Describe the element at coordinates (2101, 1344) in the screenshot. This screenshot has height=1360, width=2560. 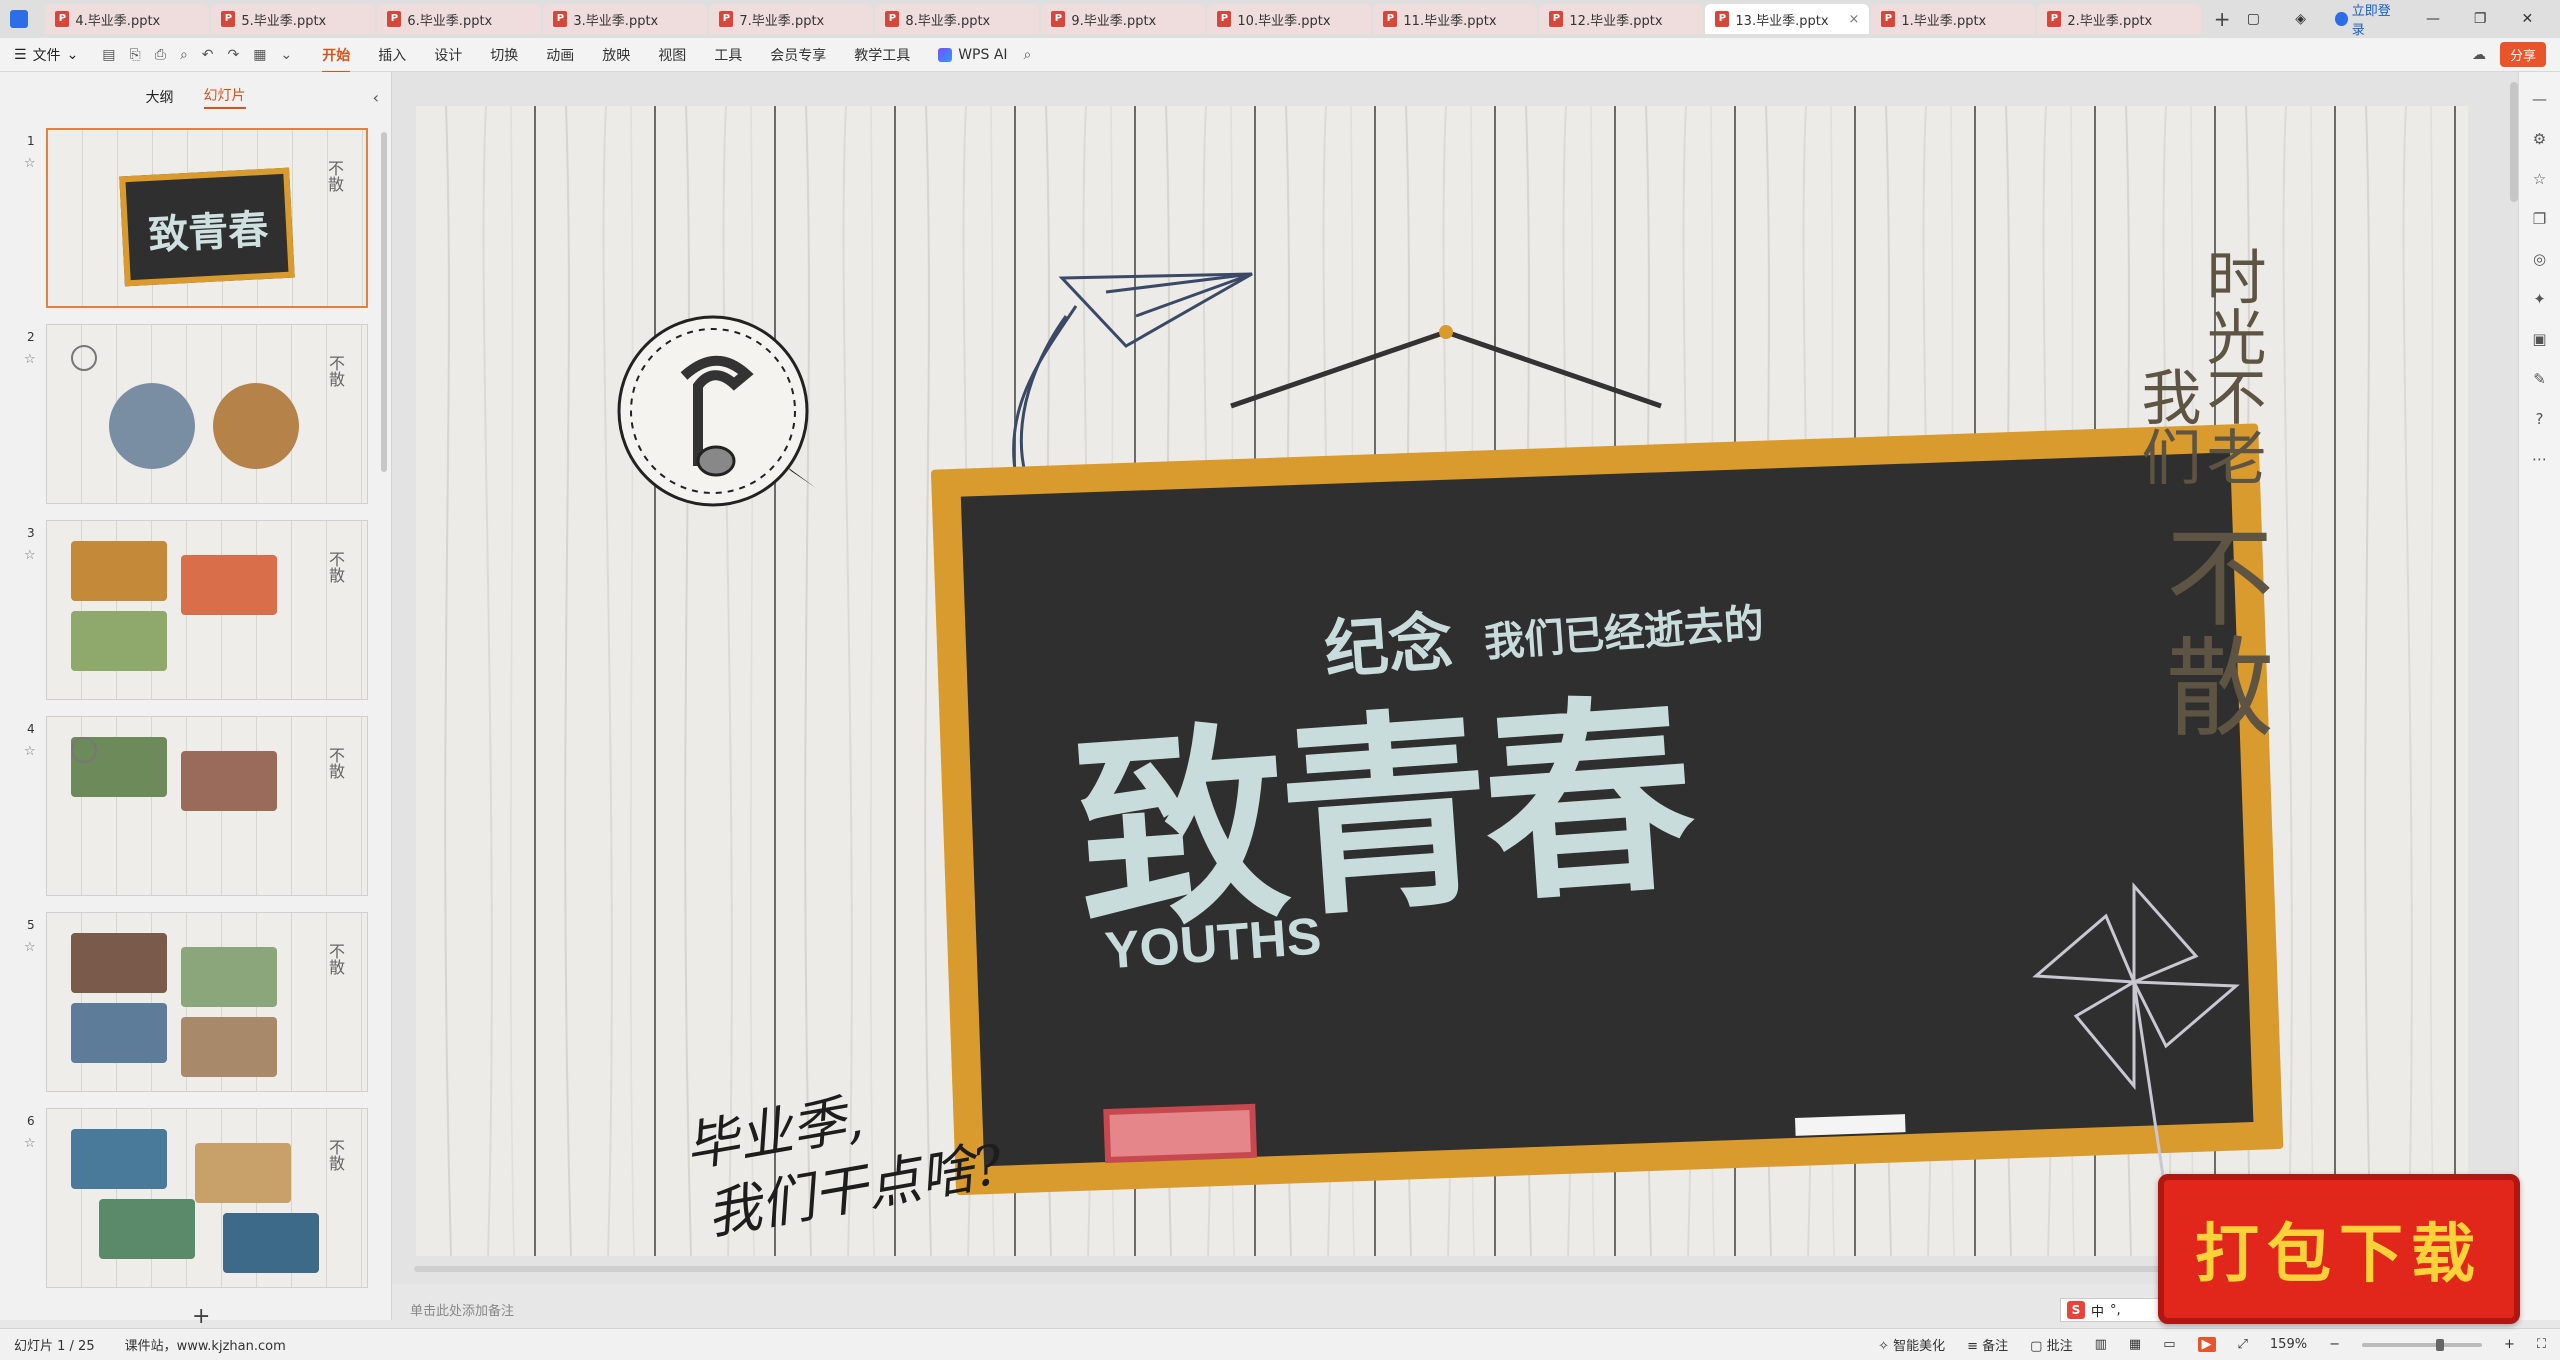
I see `normal-view-icon: ▥` at that location.